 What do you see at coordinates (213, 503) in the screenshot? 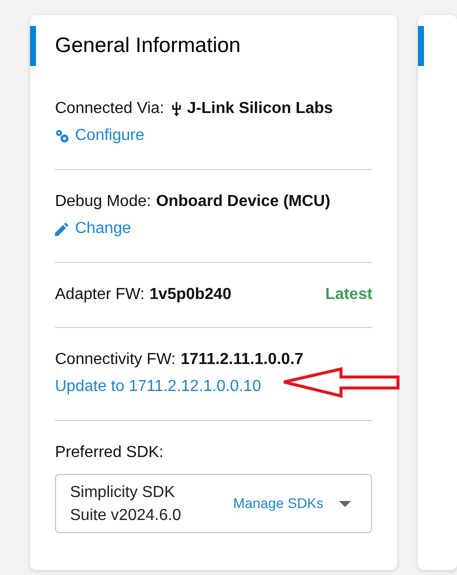
I see `sdk-dropdown: Simplicity SDK Suite v2024.6.0 Manage SDKs` at bounding box center [213, 503].